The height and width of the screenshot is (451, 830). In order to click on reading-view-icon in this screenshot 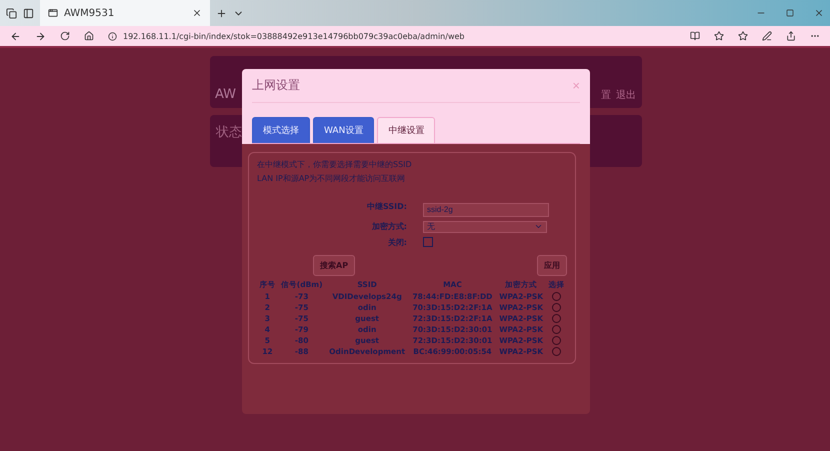, I will do `click(695, 36)`.